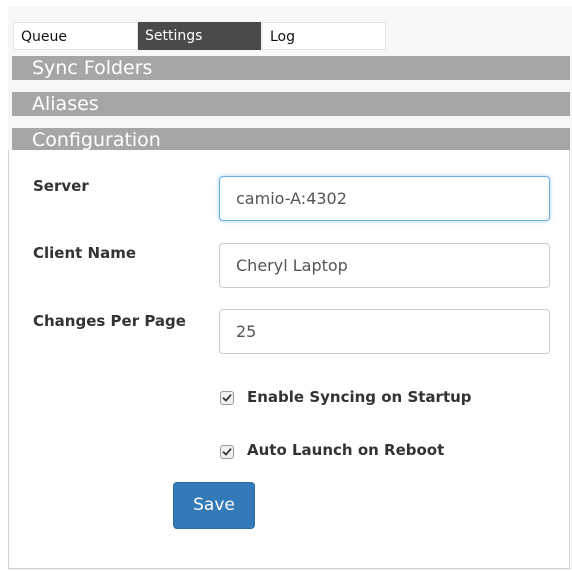 This screenshot has height=571, width=572. I want to click on auto-launch-checkbox, so click(227, 452).